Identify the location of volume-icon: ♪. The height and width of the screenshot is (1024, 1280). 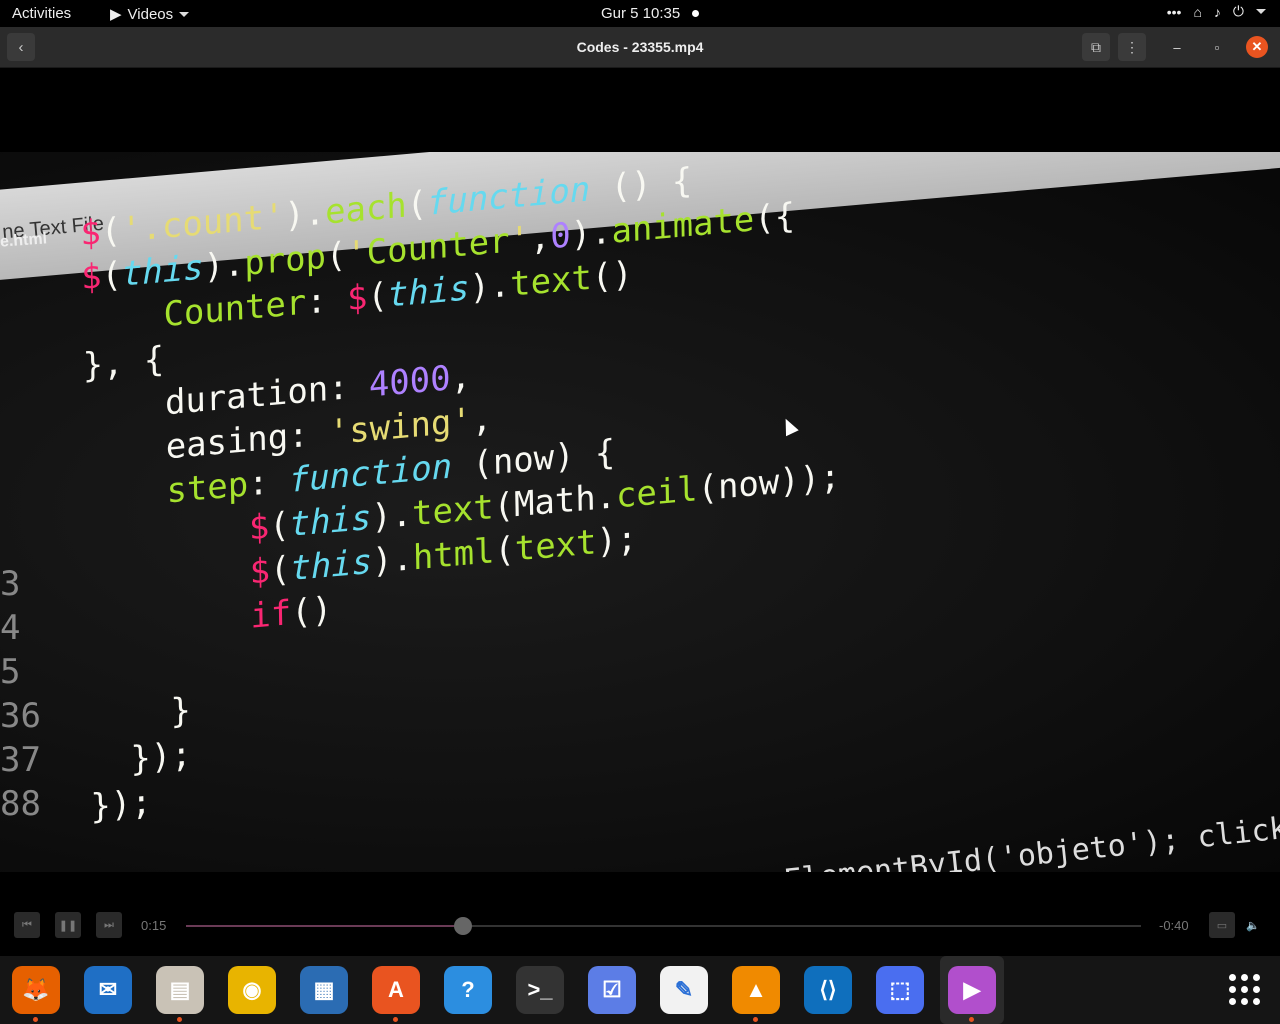
(1217, 11).